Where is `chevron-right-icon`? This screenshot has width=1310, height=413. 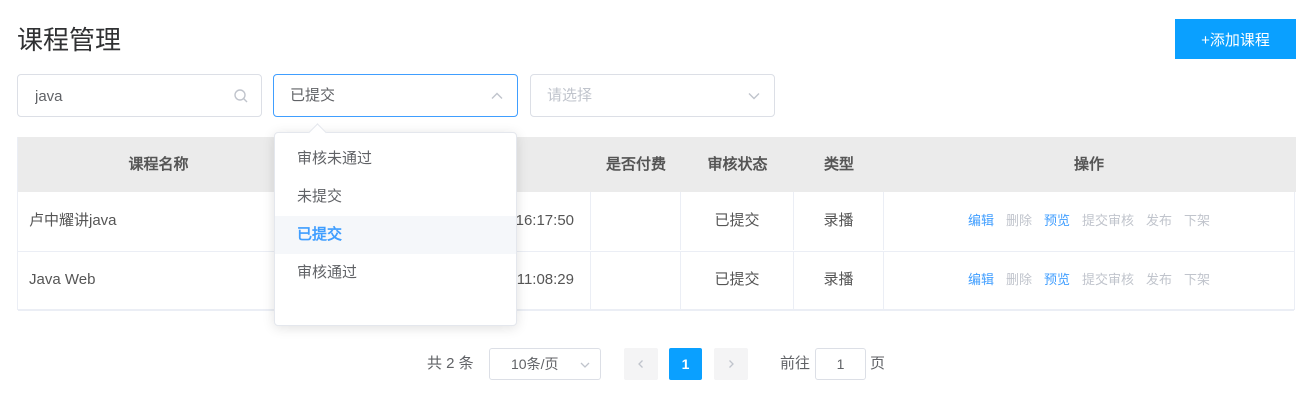 chevron-right-icon is located at coordinates (731, 364).